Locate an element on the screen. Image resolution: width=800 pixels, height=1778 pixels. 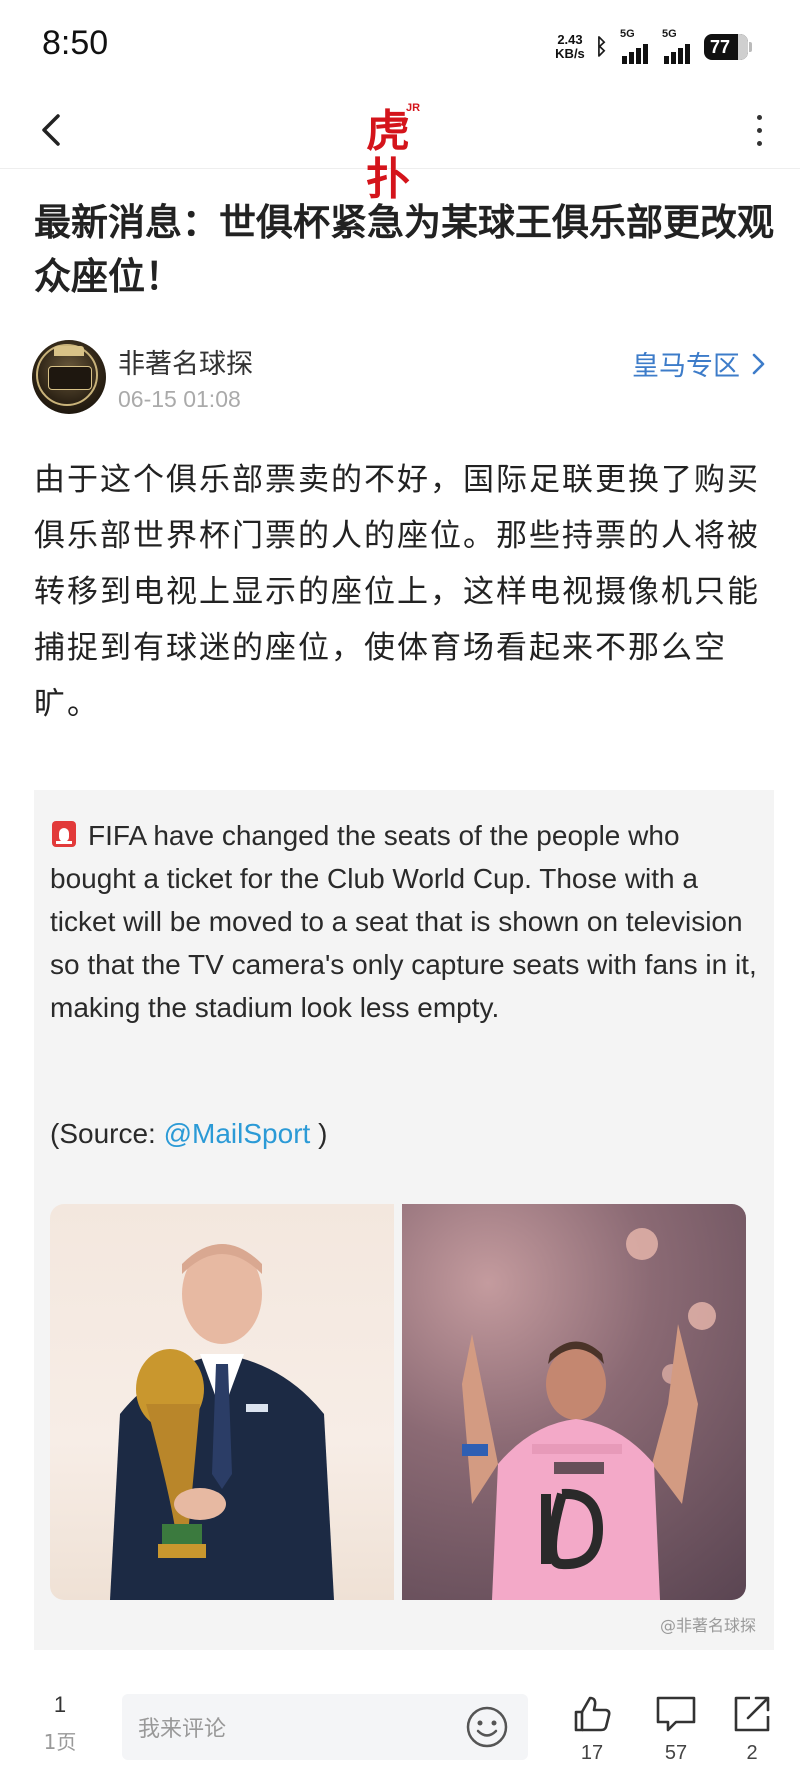
siren-icon is located at coordinates (64, 834).